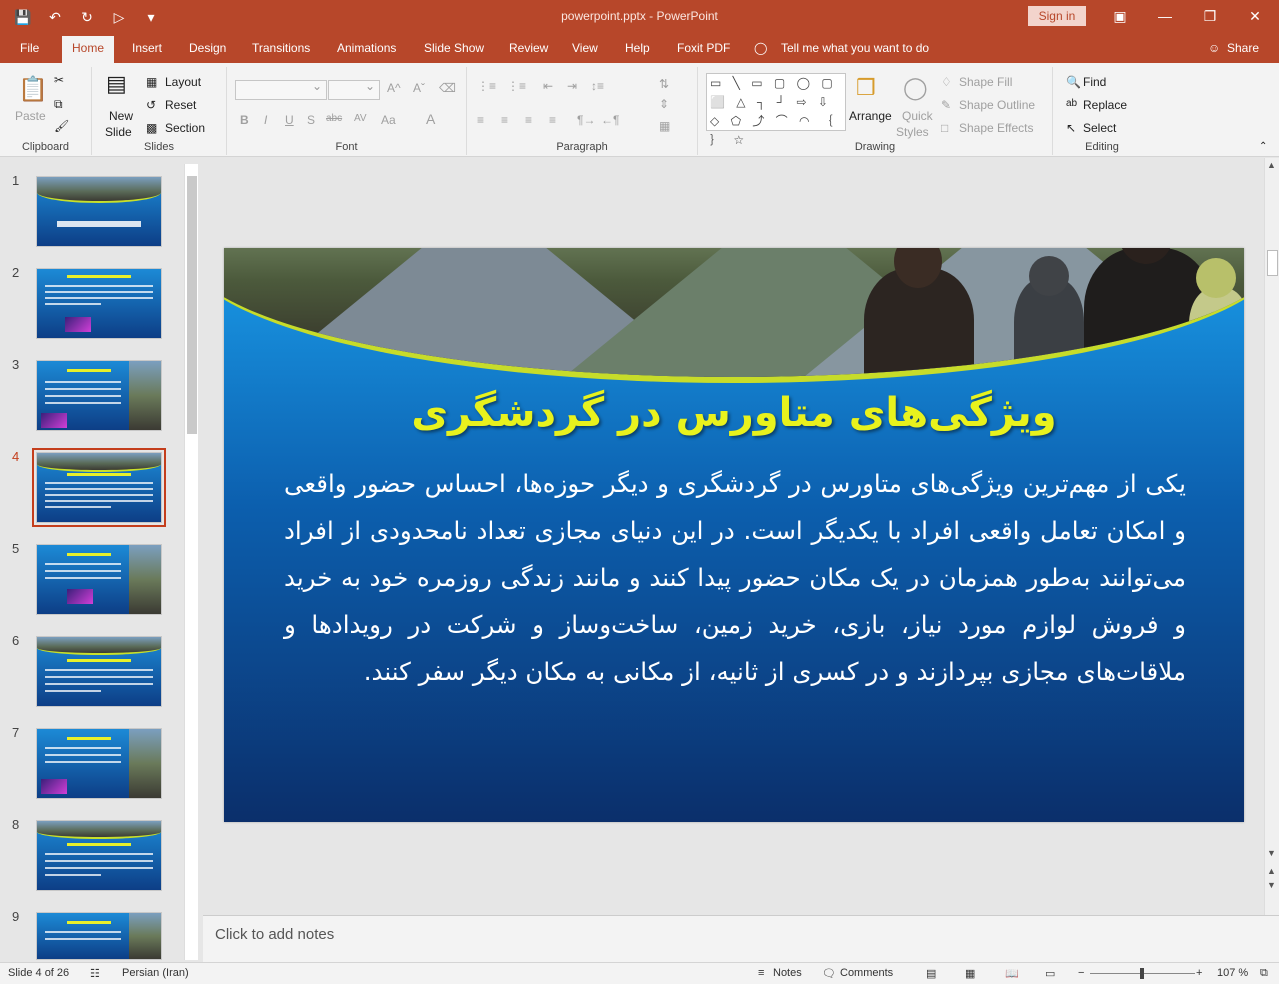 The height and width of the screenshot is (984, 1279). Describe the element at coordinates (585, 48) in the screenshot. I see `tab-view: View` at that location.